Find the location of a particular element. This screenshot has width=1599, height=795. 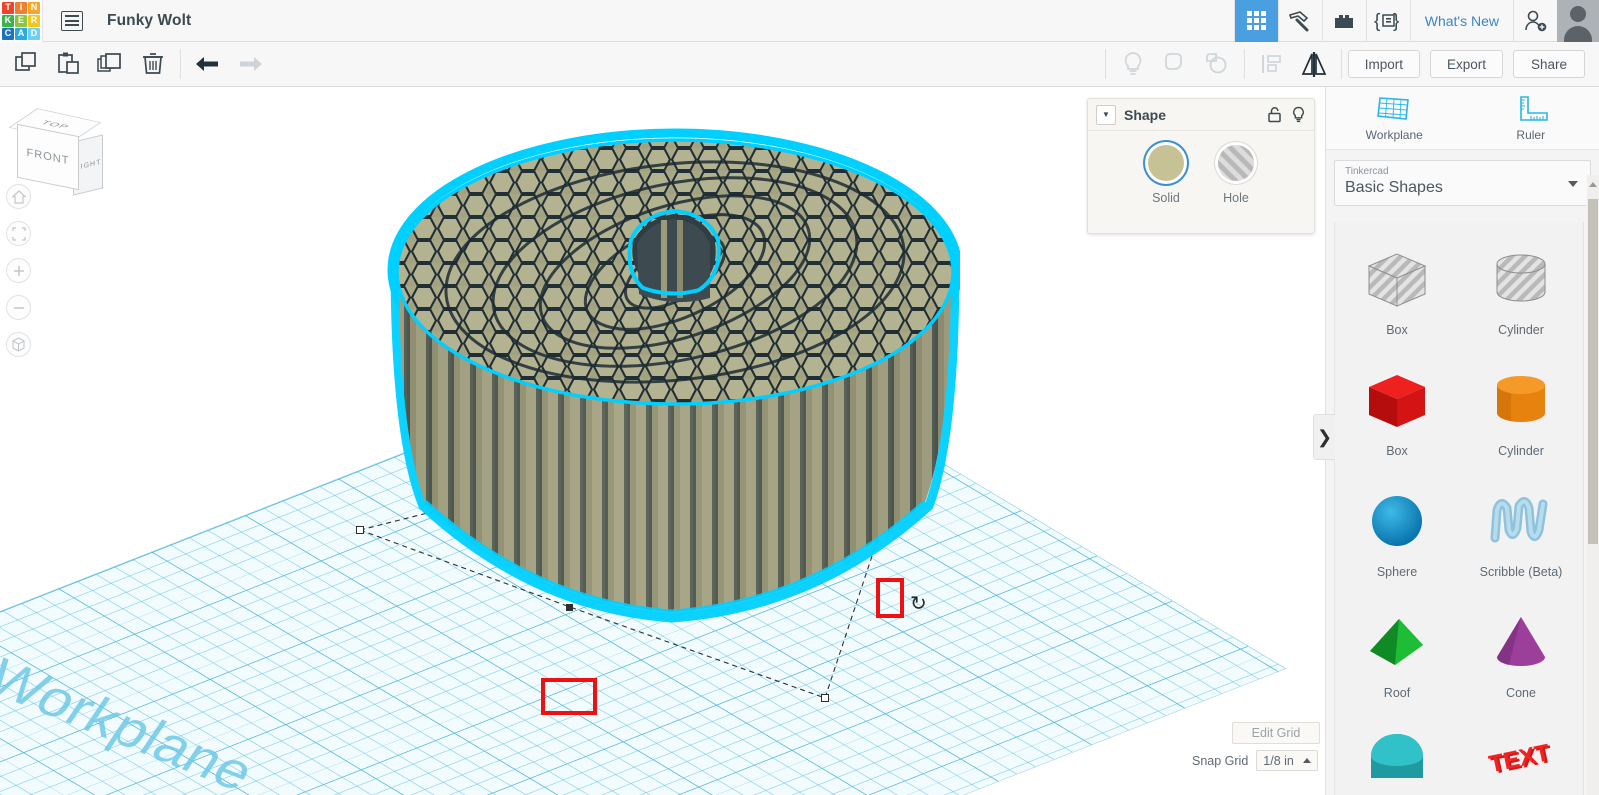

chevron-down-icon is located at coordinates (1573, 184).